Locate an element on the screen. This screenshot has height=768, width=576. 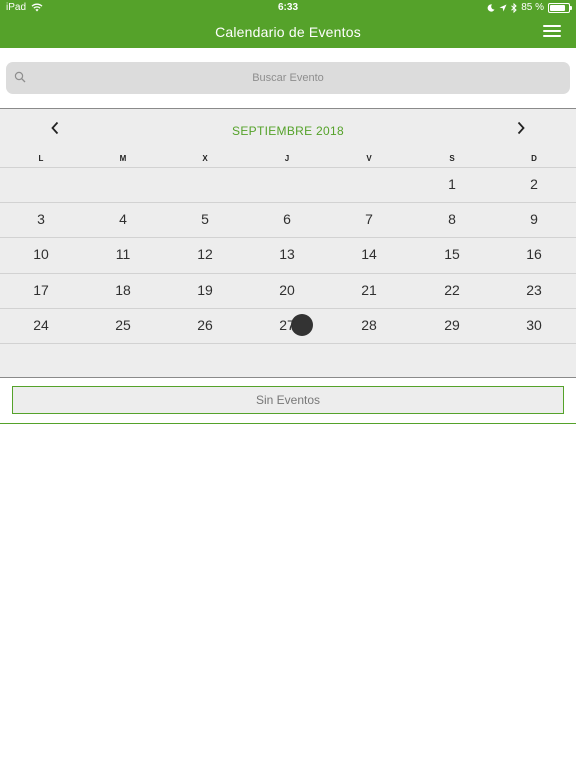
calendar-day: 3 is located at coordinates (41, 219).